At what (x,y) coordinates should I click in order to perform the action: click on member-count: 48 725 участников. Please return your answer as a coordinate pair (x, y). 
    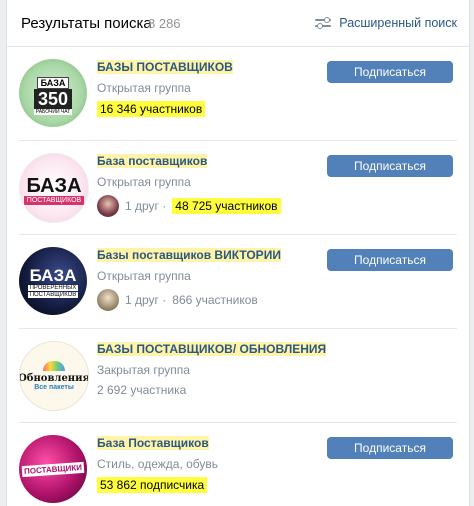
    Looking at the image, I should click on (226, 206).